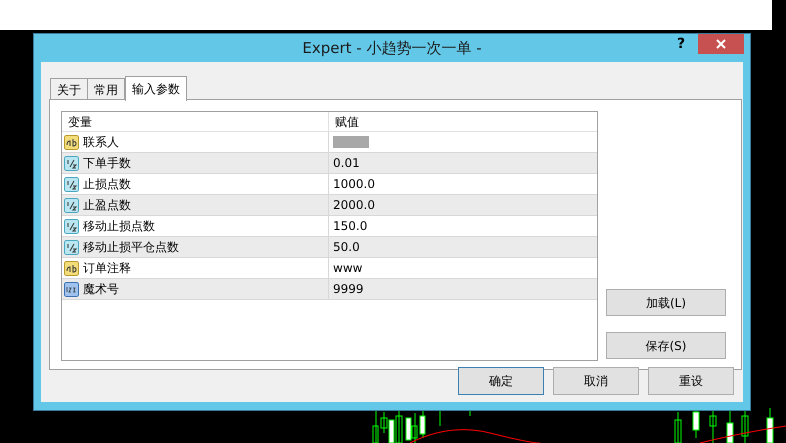  What do you see at coordinates (107, 163) in the screenshot?
I see `parameter-name: 下单手数` at bounding box center [107, 163].